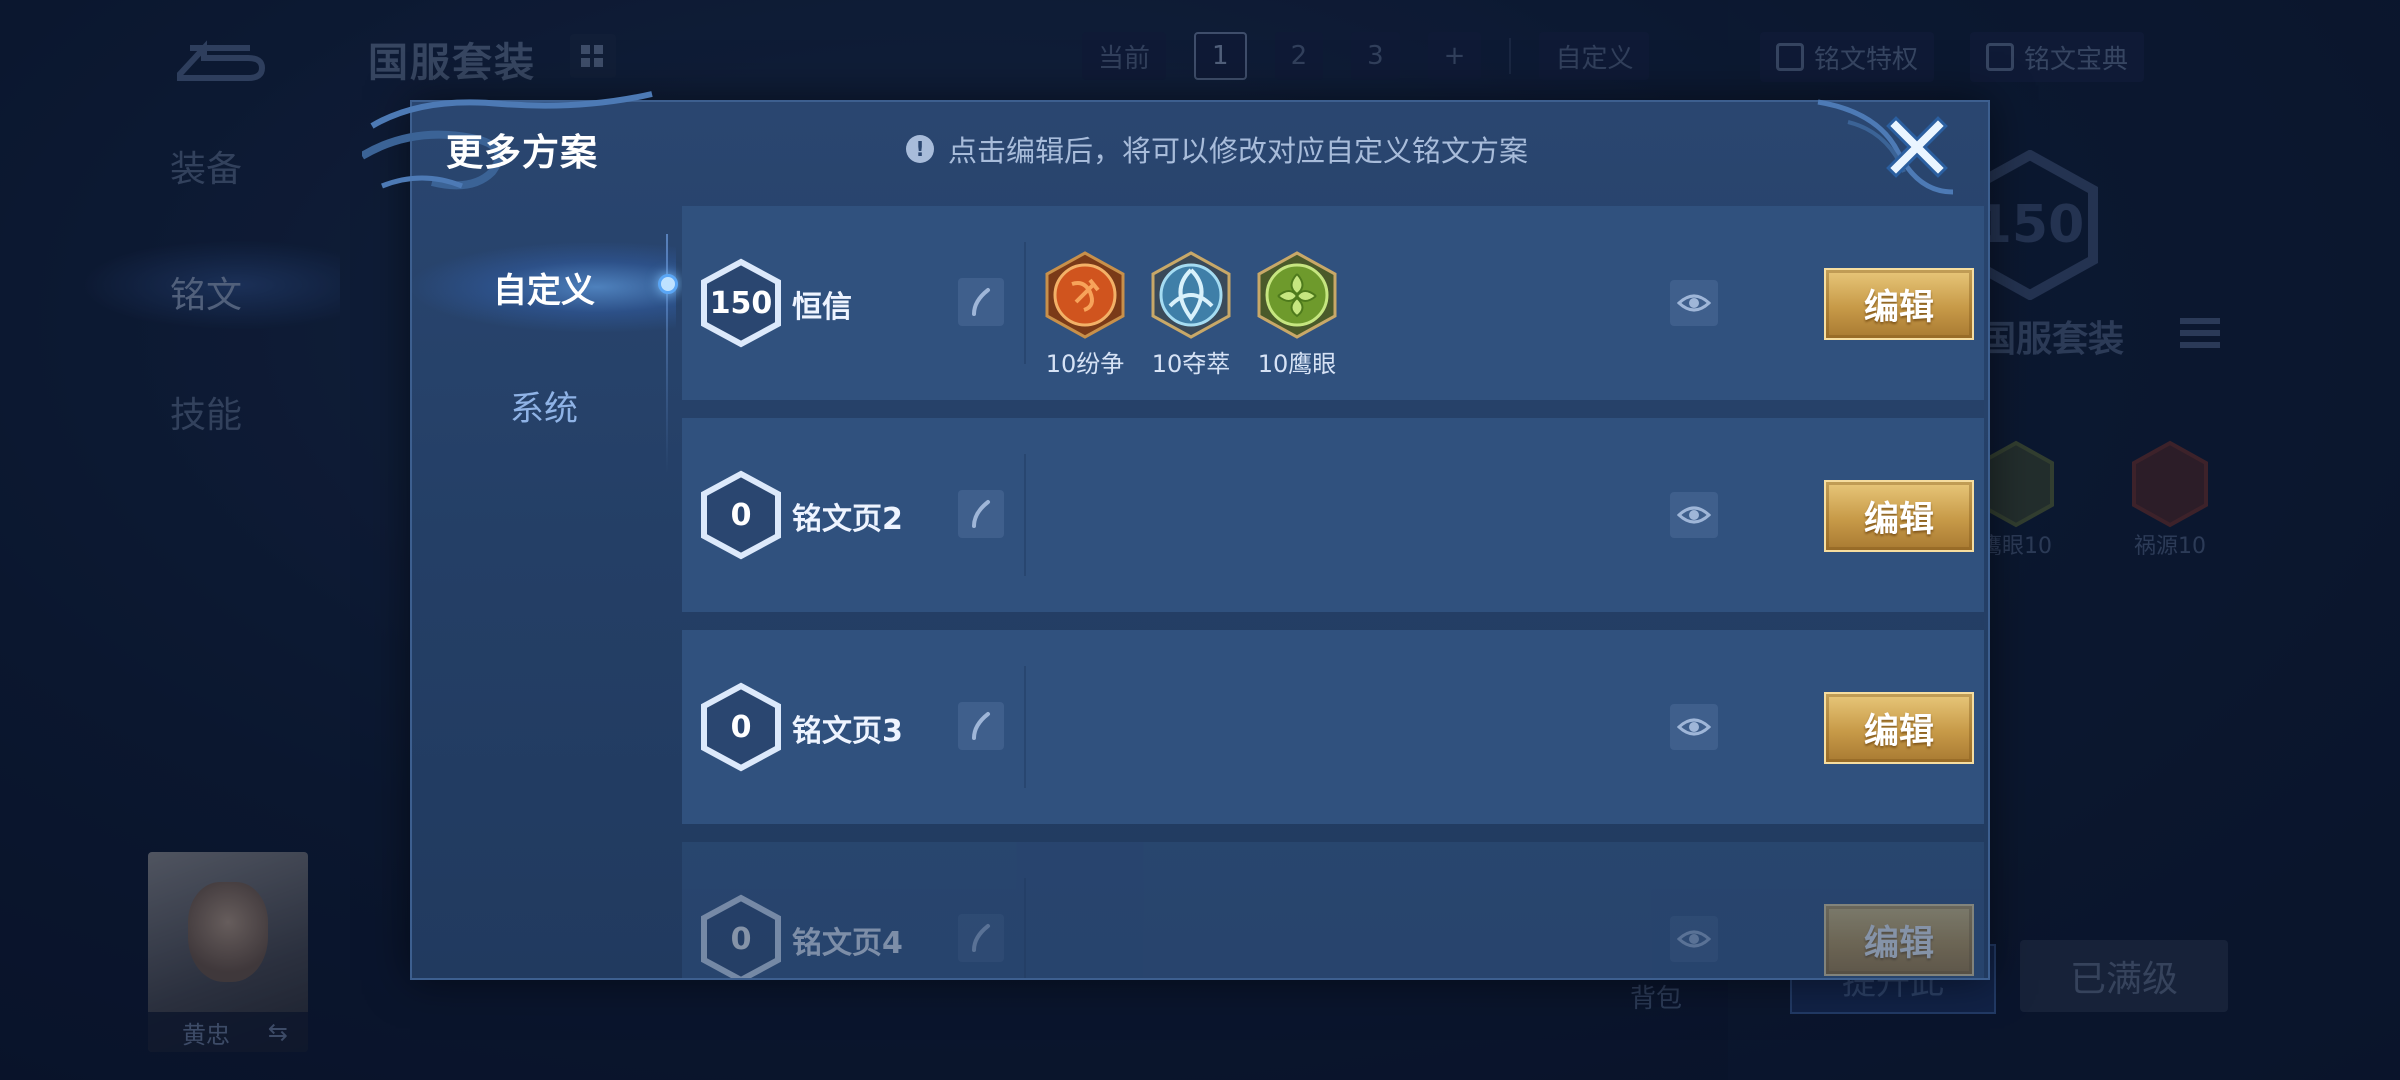 The width and height of the screenshot is (2400, 1080). Describe the element at coordinates (1191, 364) in the screenshot. I see `rune-label: 10夺萃` at that location.